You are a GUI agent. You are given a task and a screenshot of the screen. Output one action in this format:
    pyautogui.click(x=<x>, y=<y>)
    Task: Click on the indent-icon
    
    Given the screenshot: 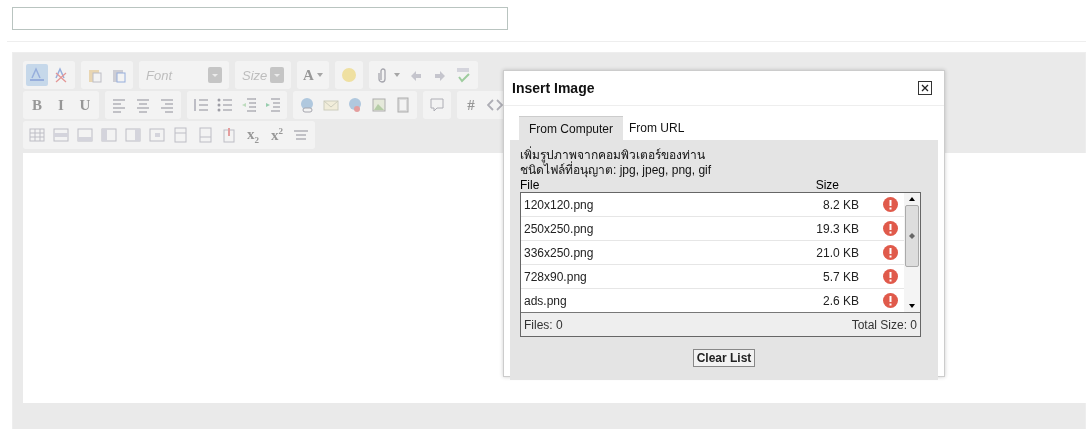 What is the action you would take?
    pyautogui.click(x=273, y=105)
    